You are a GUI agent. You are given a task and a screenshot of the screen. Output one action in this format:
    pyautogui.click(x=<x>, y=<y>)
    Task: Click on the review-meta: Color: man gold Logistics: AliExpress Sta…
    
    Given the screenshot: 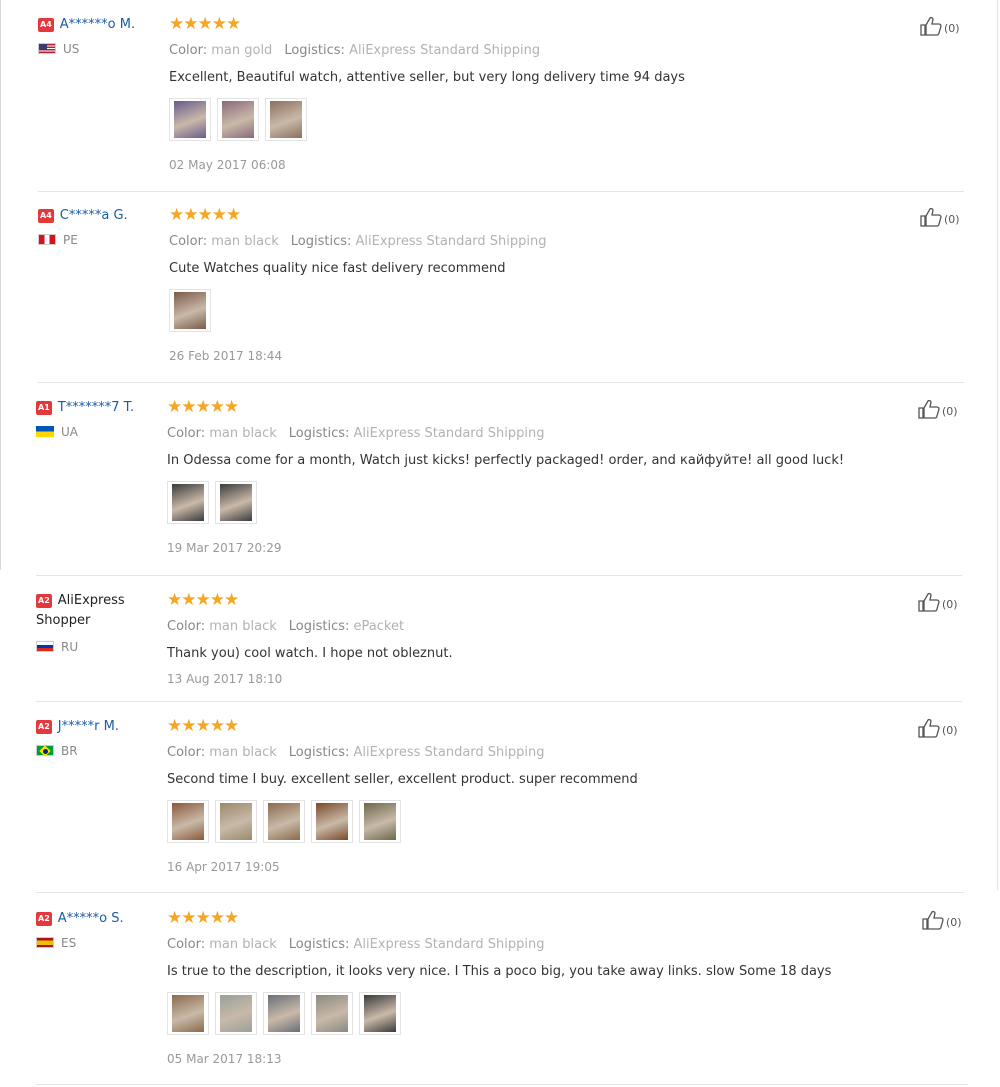 What is the action you would take?
    pyautogui.click(x=355, y=50)
    